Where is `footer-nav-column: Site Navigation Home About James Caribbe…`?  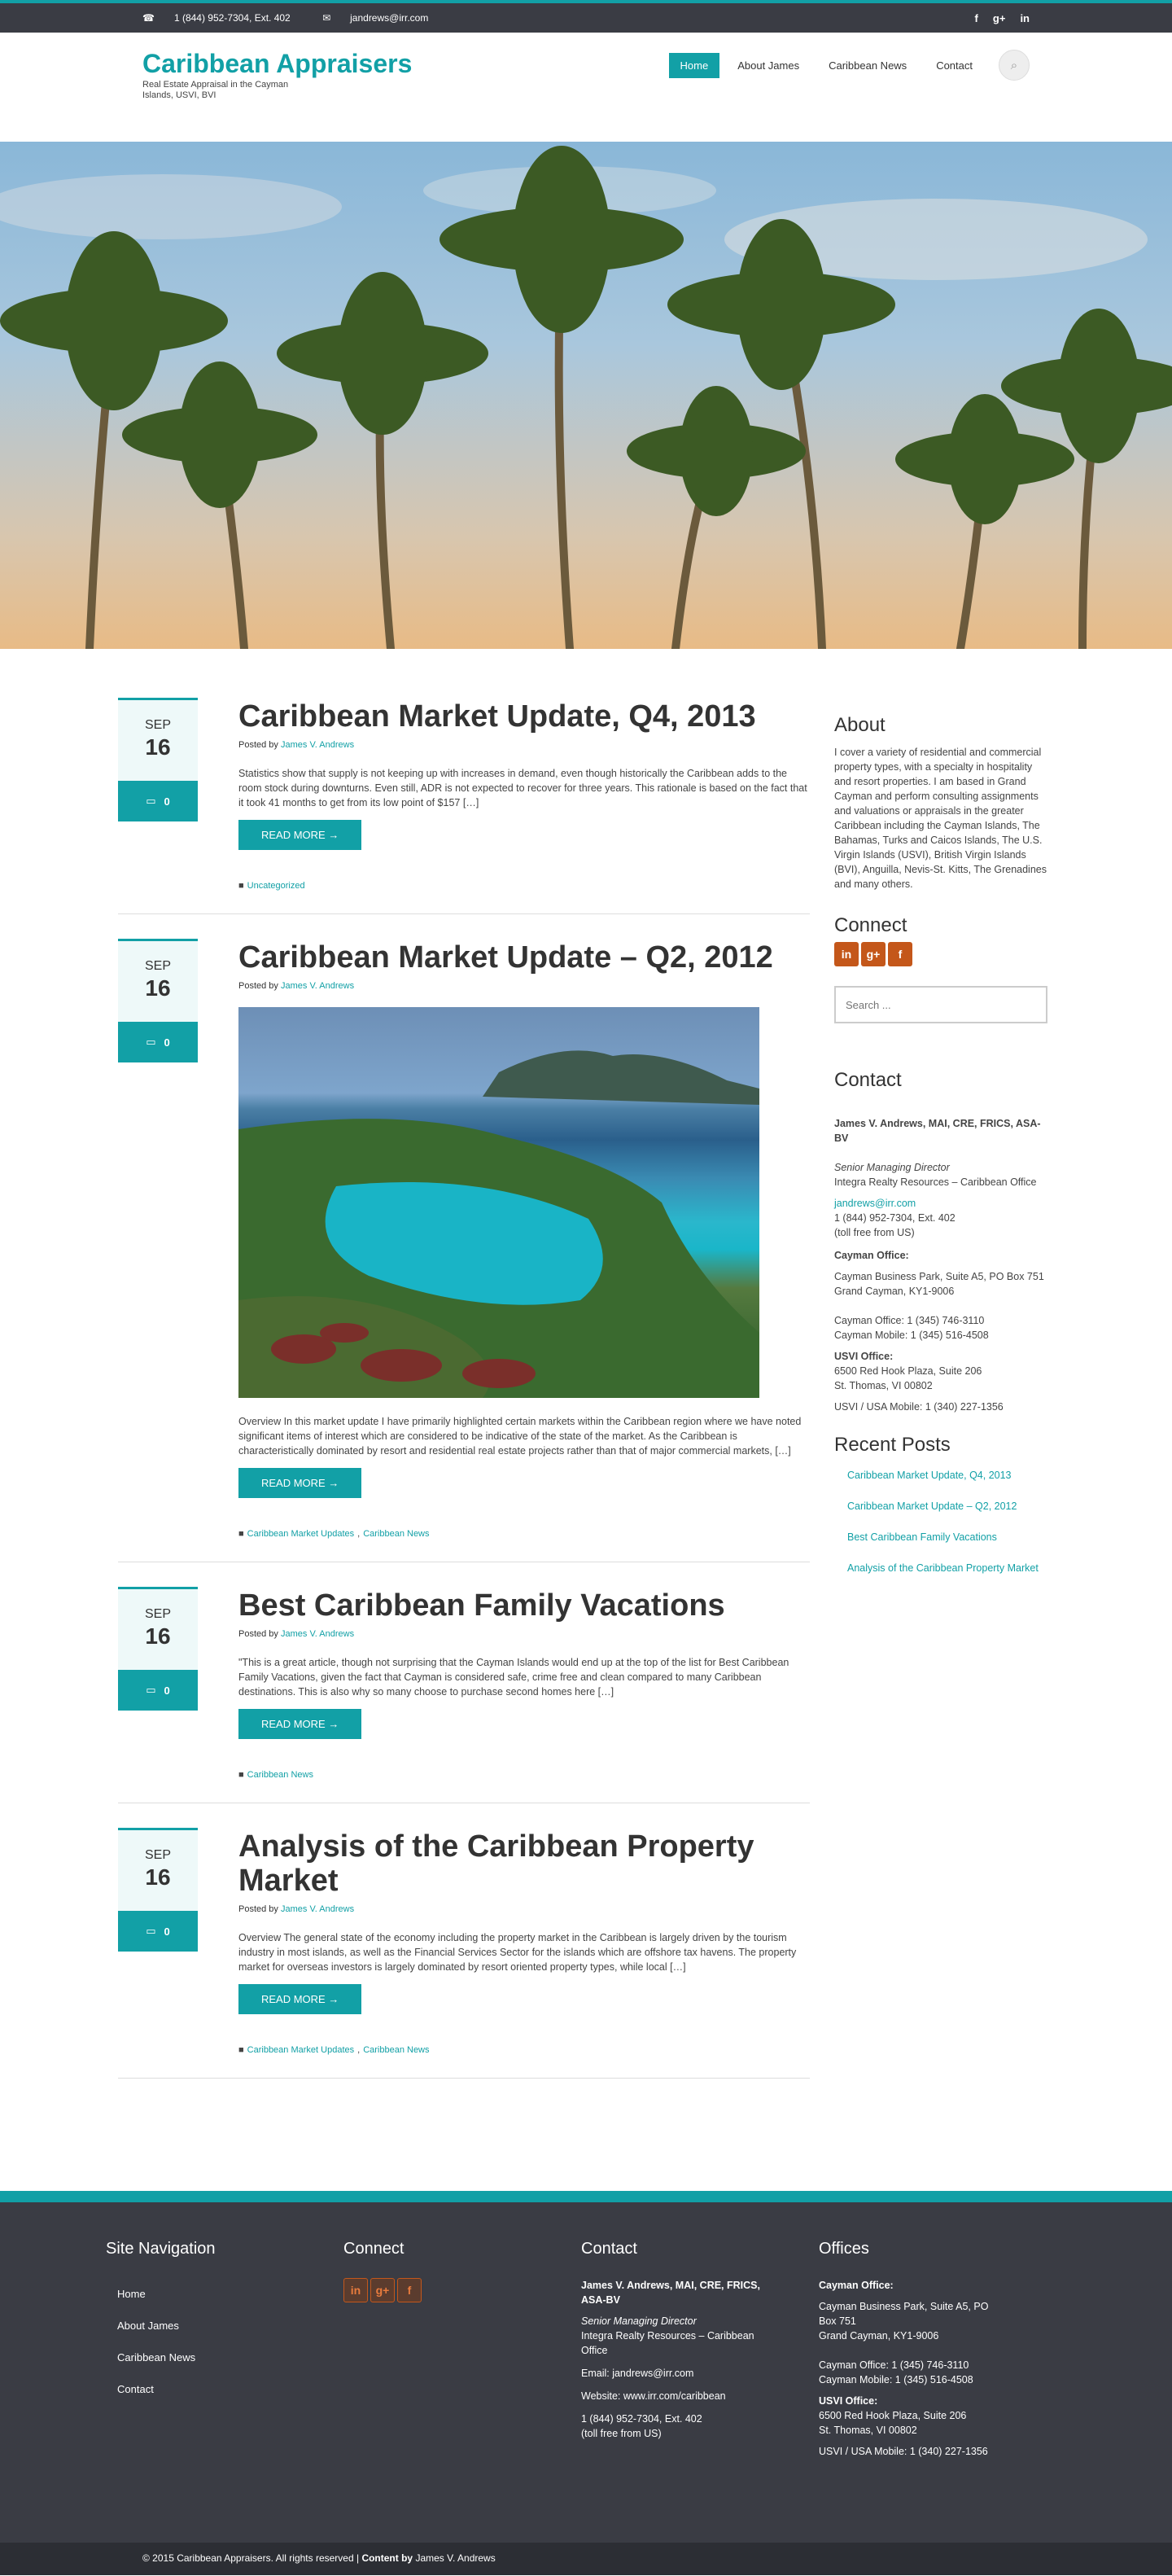
footer-nav-column: Site Navigation Home About James Caribbe… is located at coordinates (224, 2349).